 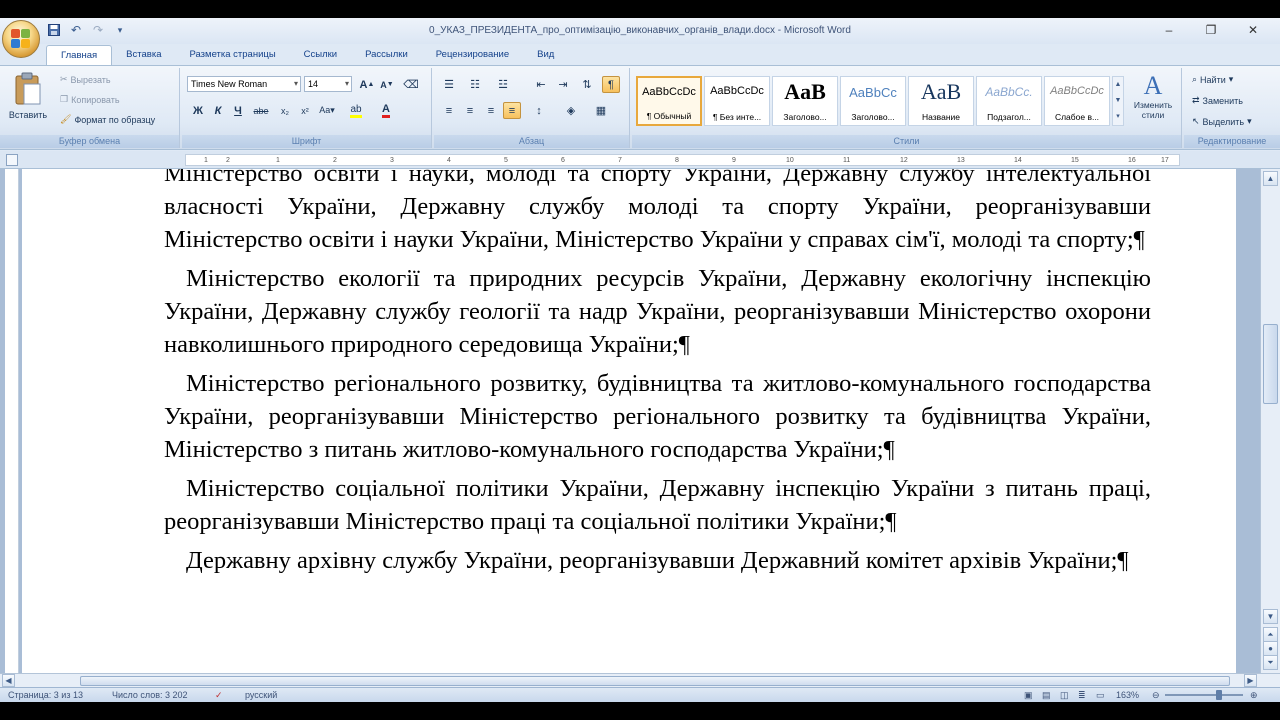 I want to click on superscript-icon: x², so click(x=305, y=110).